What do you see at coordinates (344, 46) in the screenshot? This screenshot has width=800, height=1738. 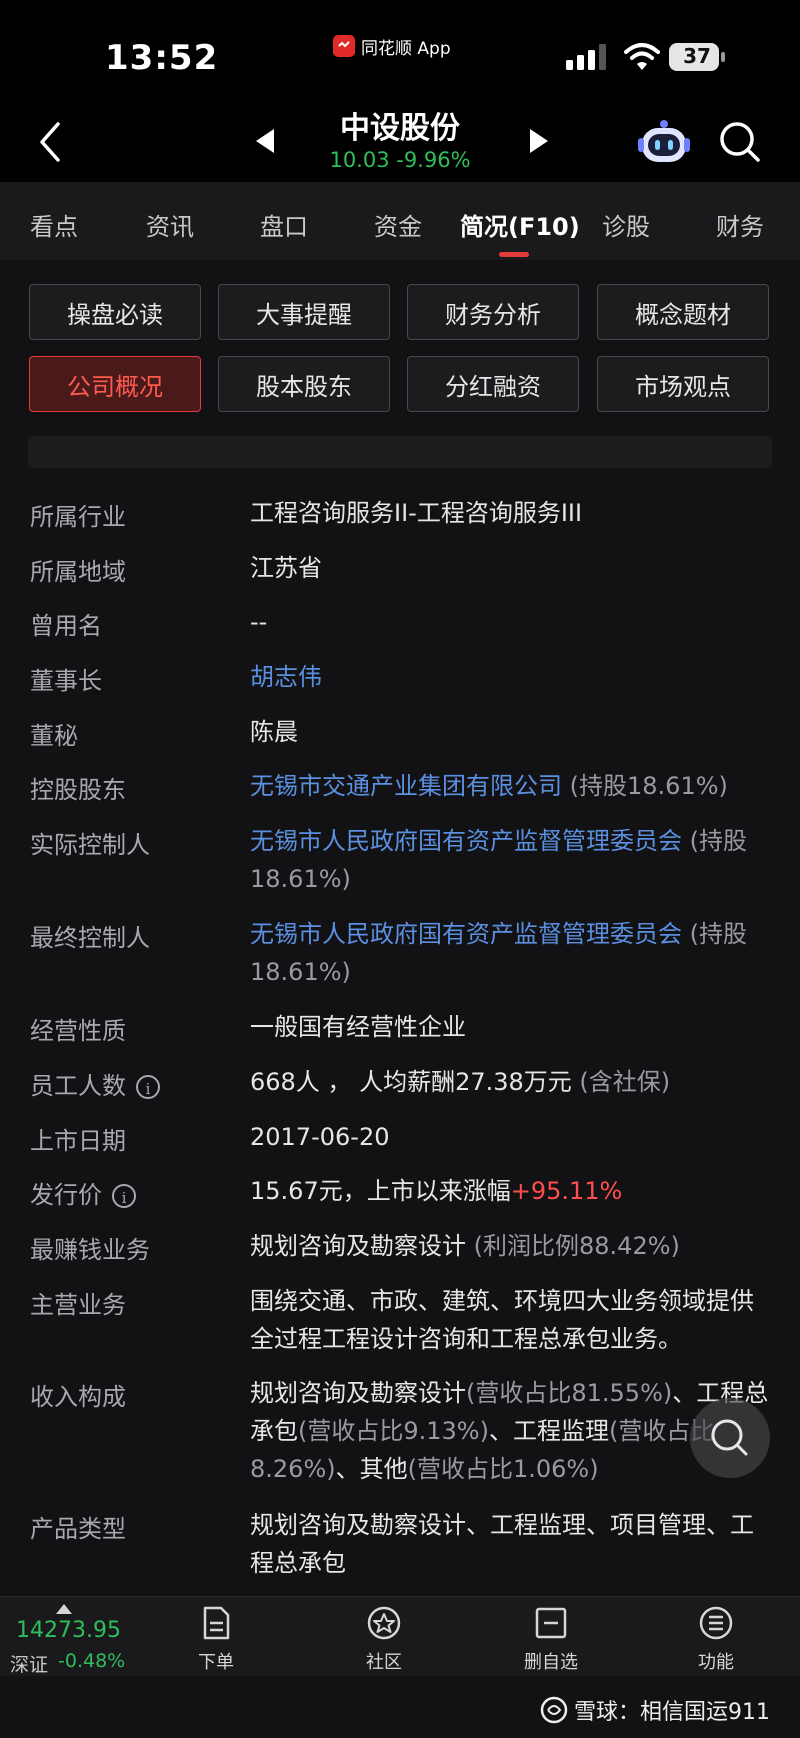 I see `app-logo-icon` at bounding box center [344, 46].